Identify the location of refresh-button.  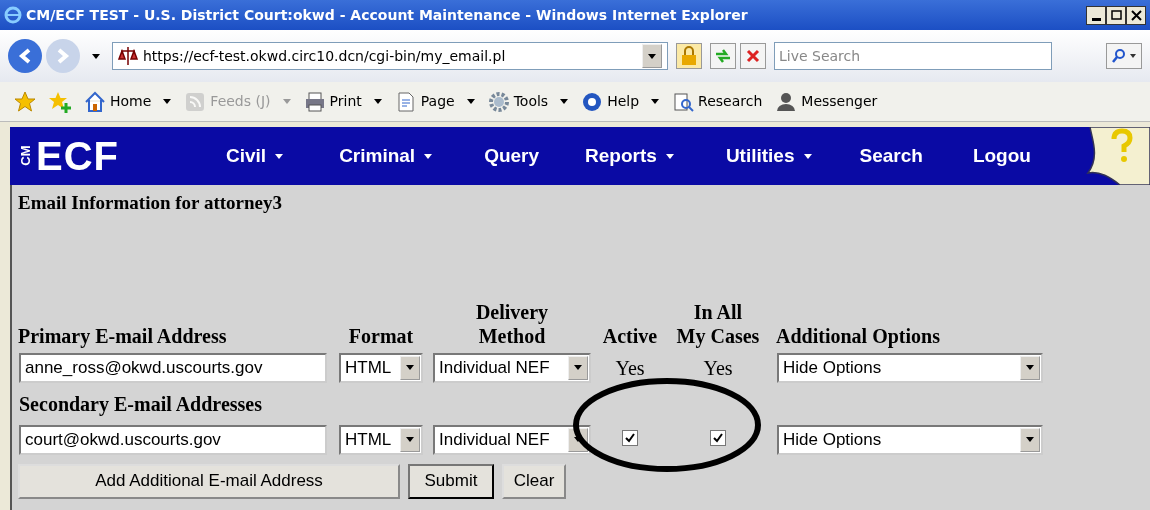
(723, 56).